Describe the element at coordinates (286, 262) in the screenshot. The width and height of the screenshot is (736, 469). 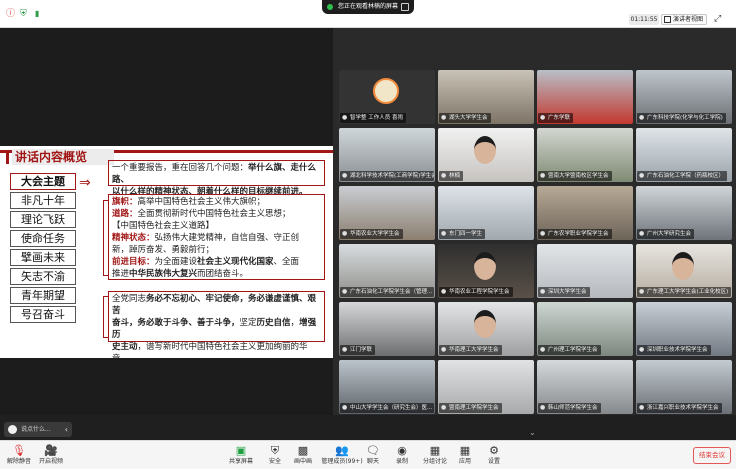
I see `box-text: 、全面` at that location.